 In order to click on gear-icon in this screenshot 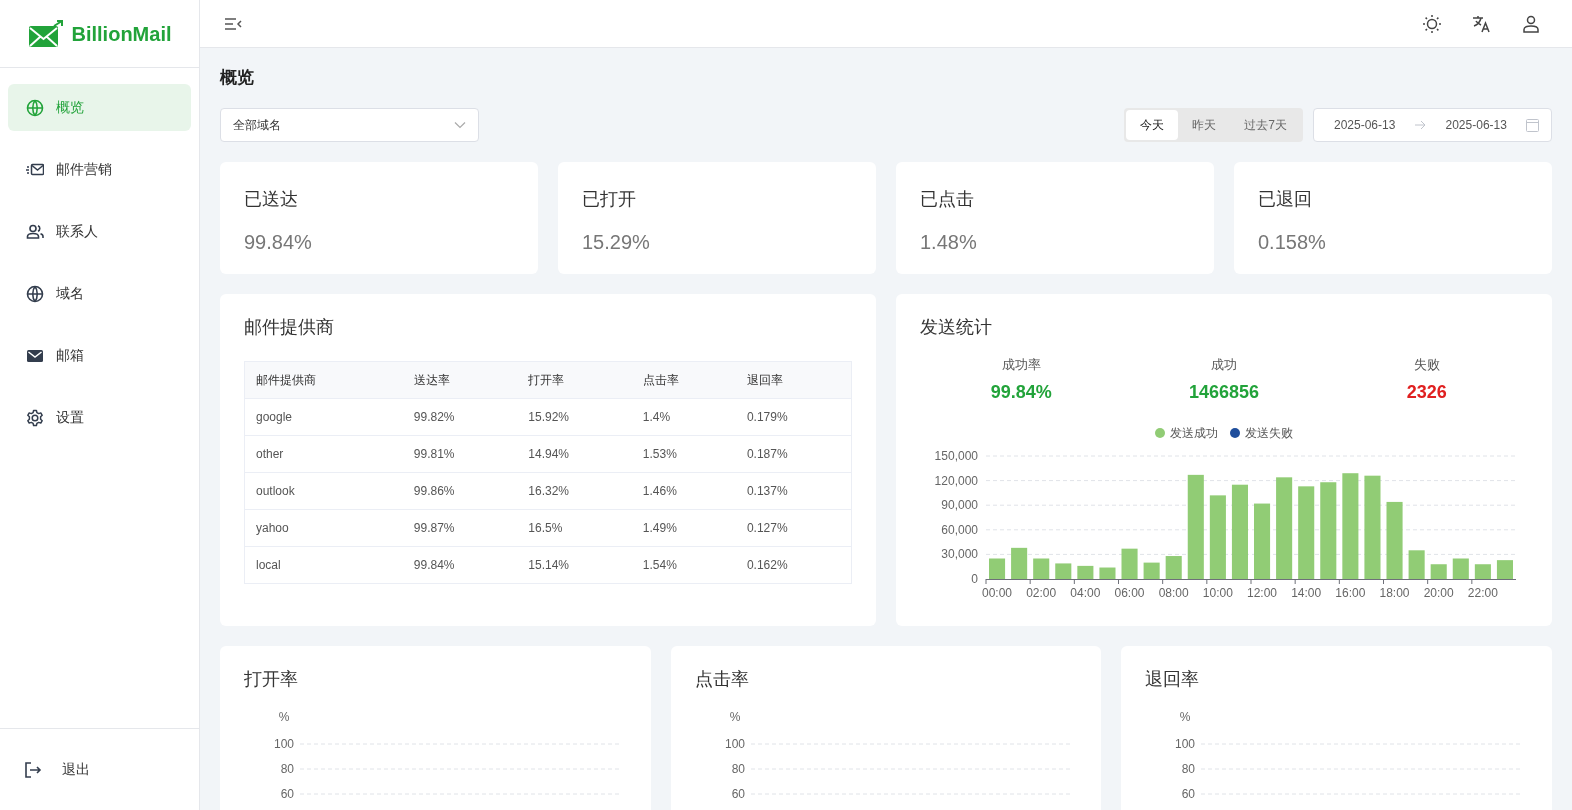, I will do `click(35, 417)`.